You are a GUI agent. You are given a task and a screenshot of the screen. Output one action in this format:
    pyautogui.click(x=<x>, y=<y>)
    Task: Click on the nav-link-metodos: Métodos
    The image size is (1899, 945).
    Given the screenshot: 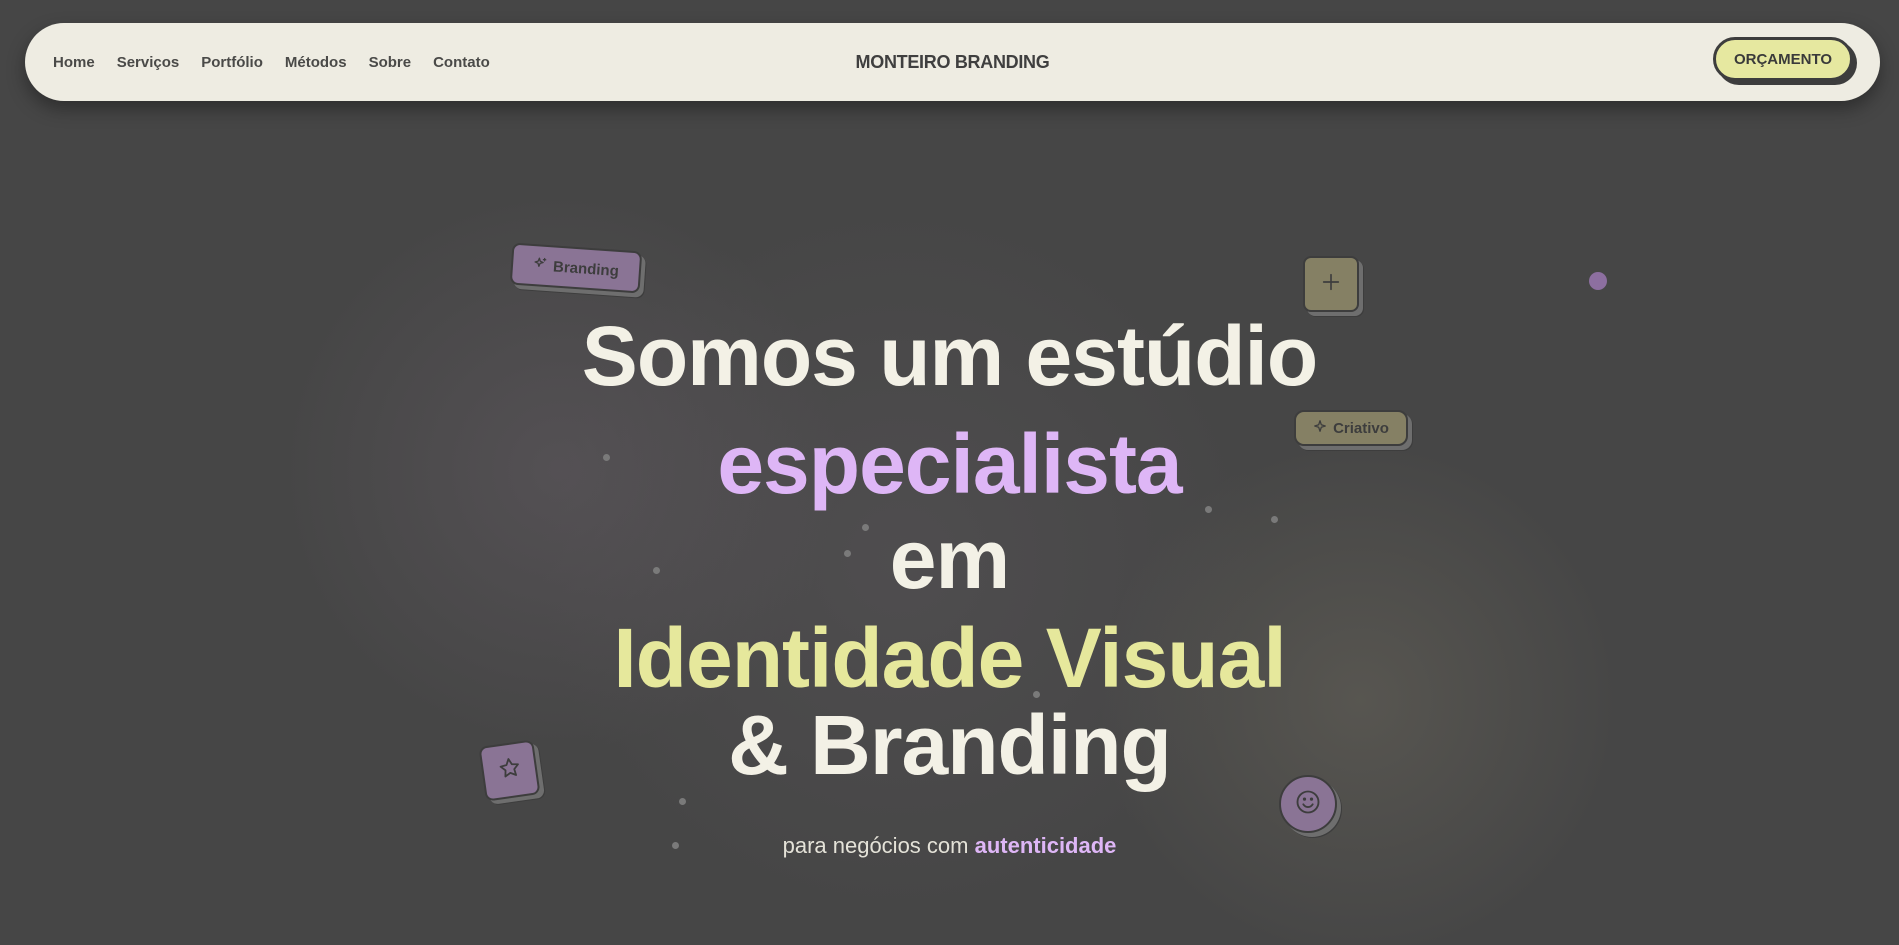 What is the action you would take?
    pyautogui.click(x=316, y=62)
    